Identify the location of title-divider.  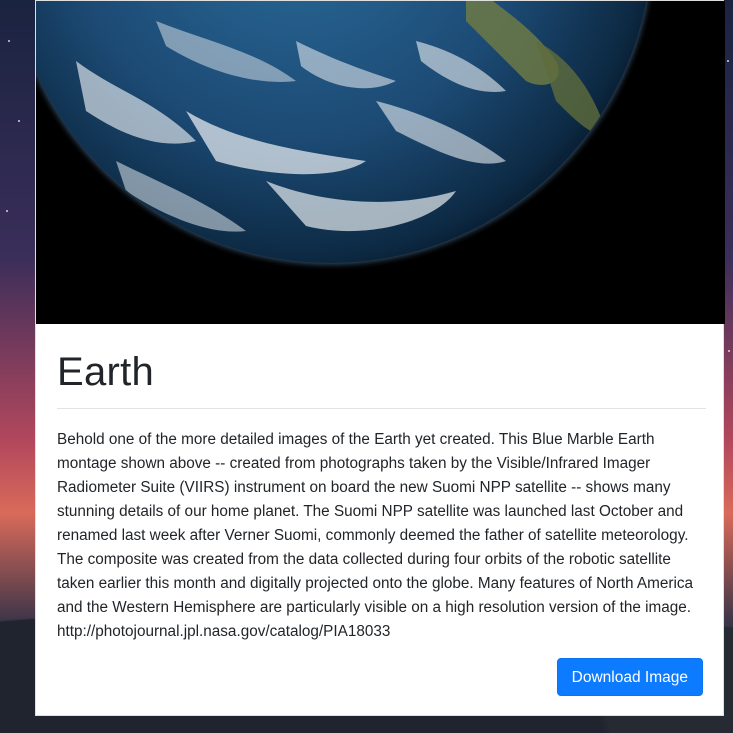
(381, 408).